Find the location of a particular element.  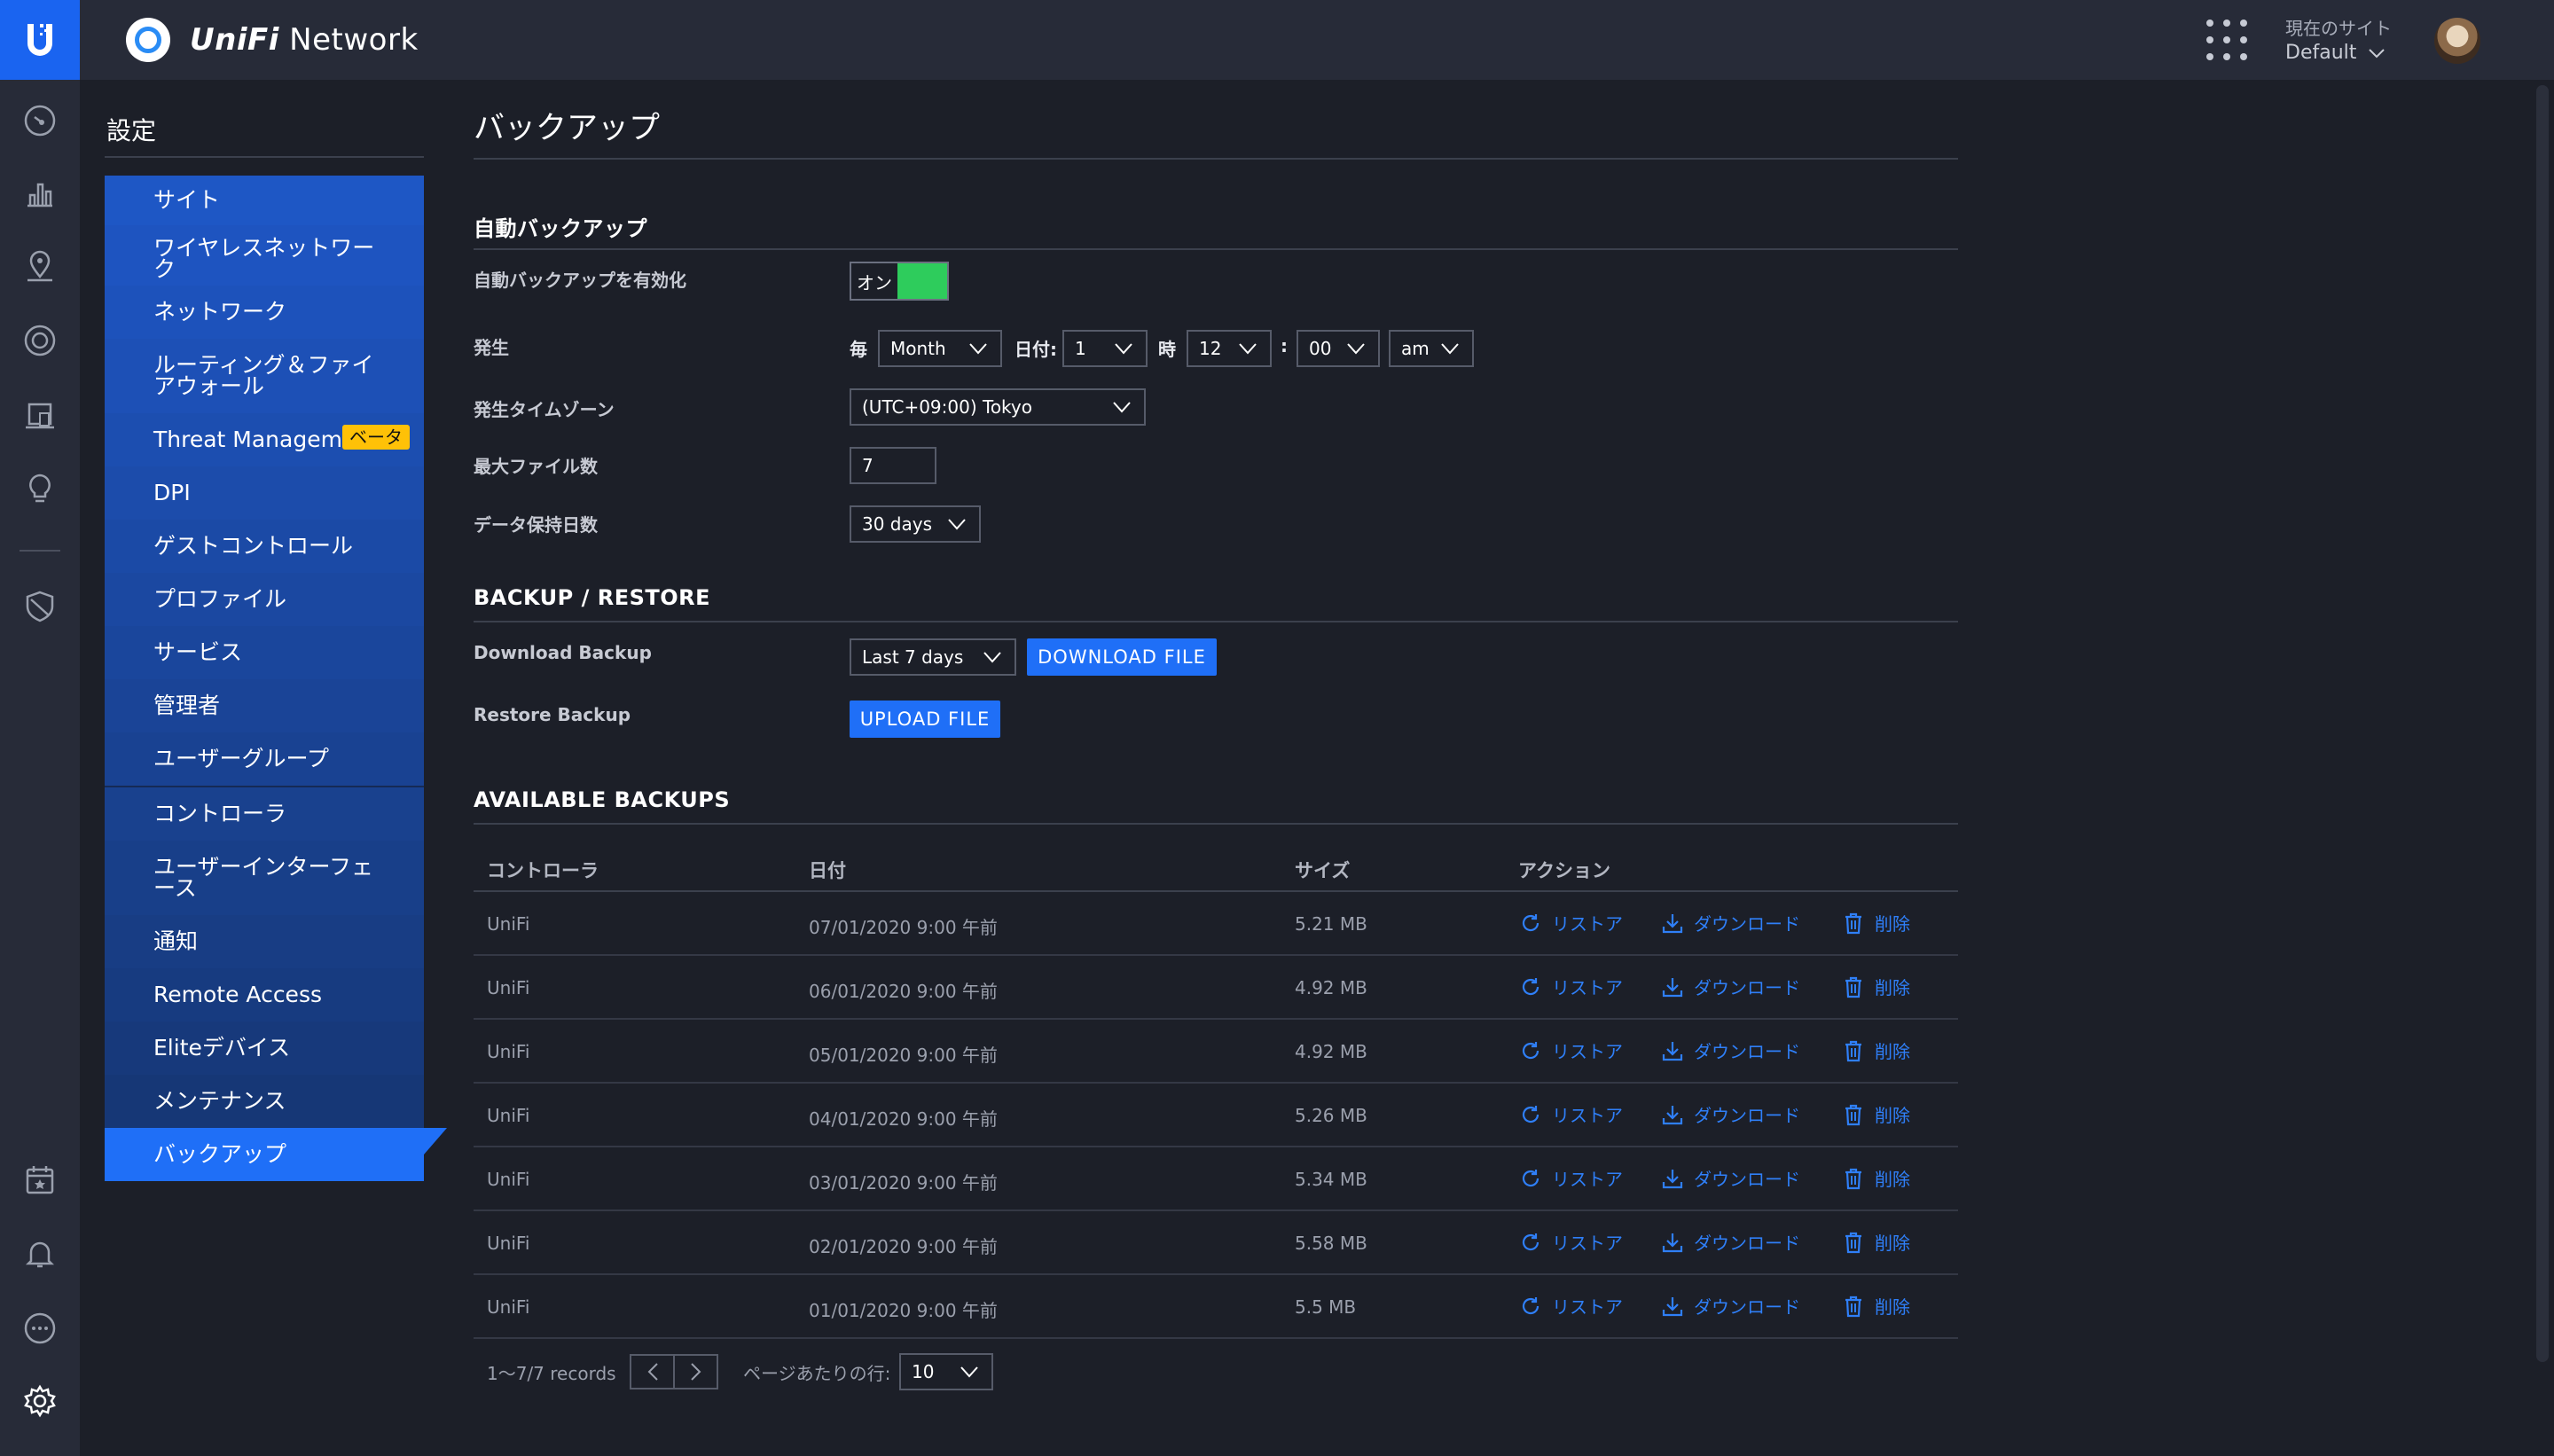

statistics-icon is located at coordinates (39, 193).